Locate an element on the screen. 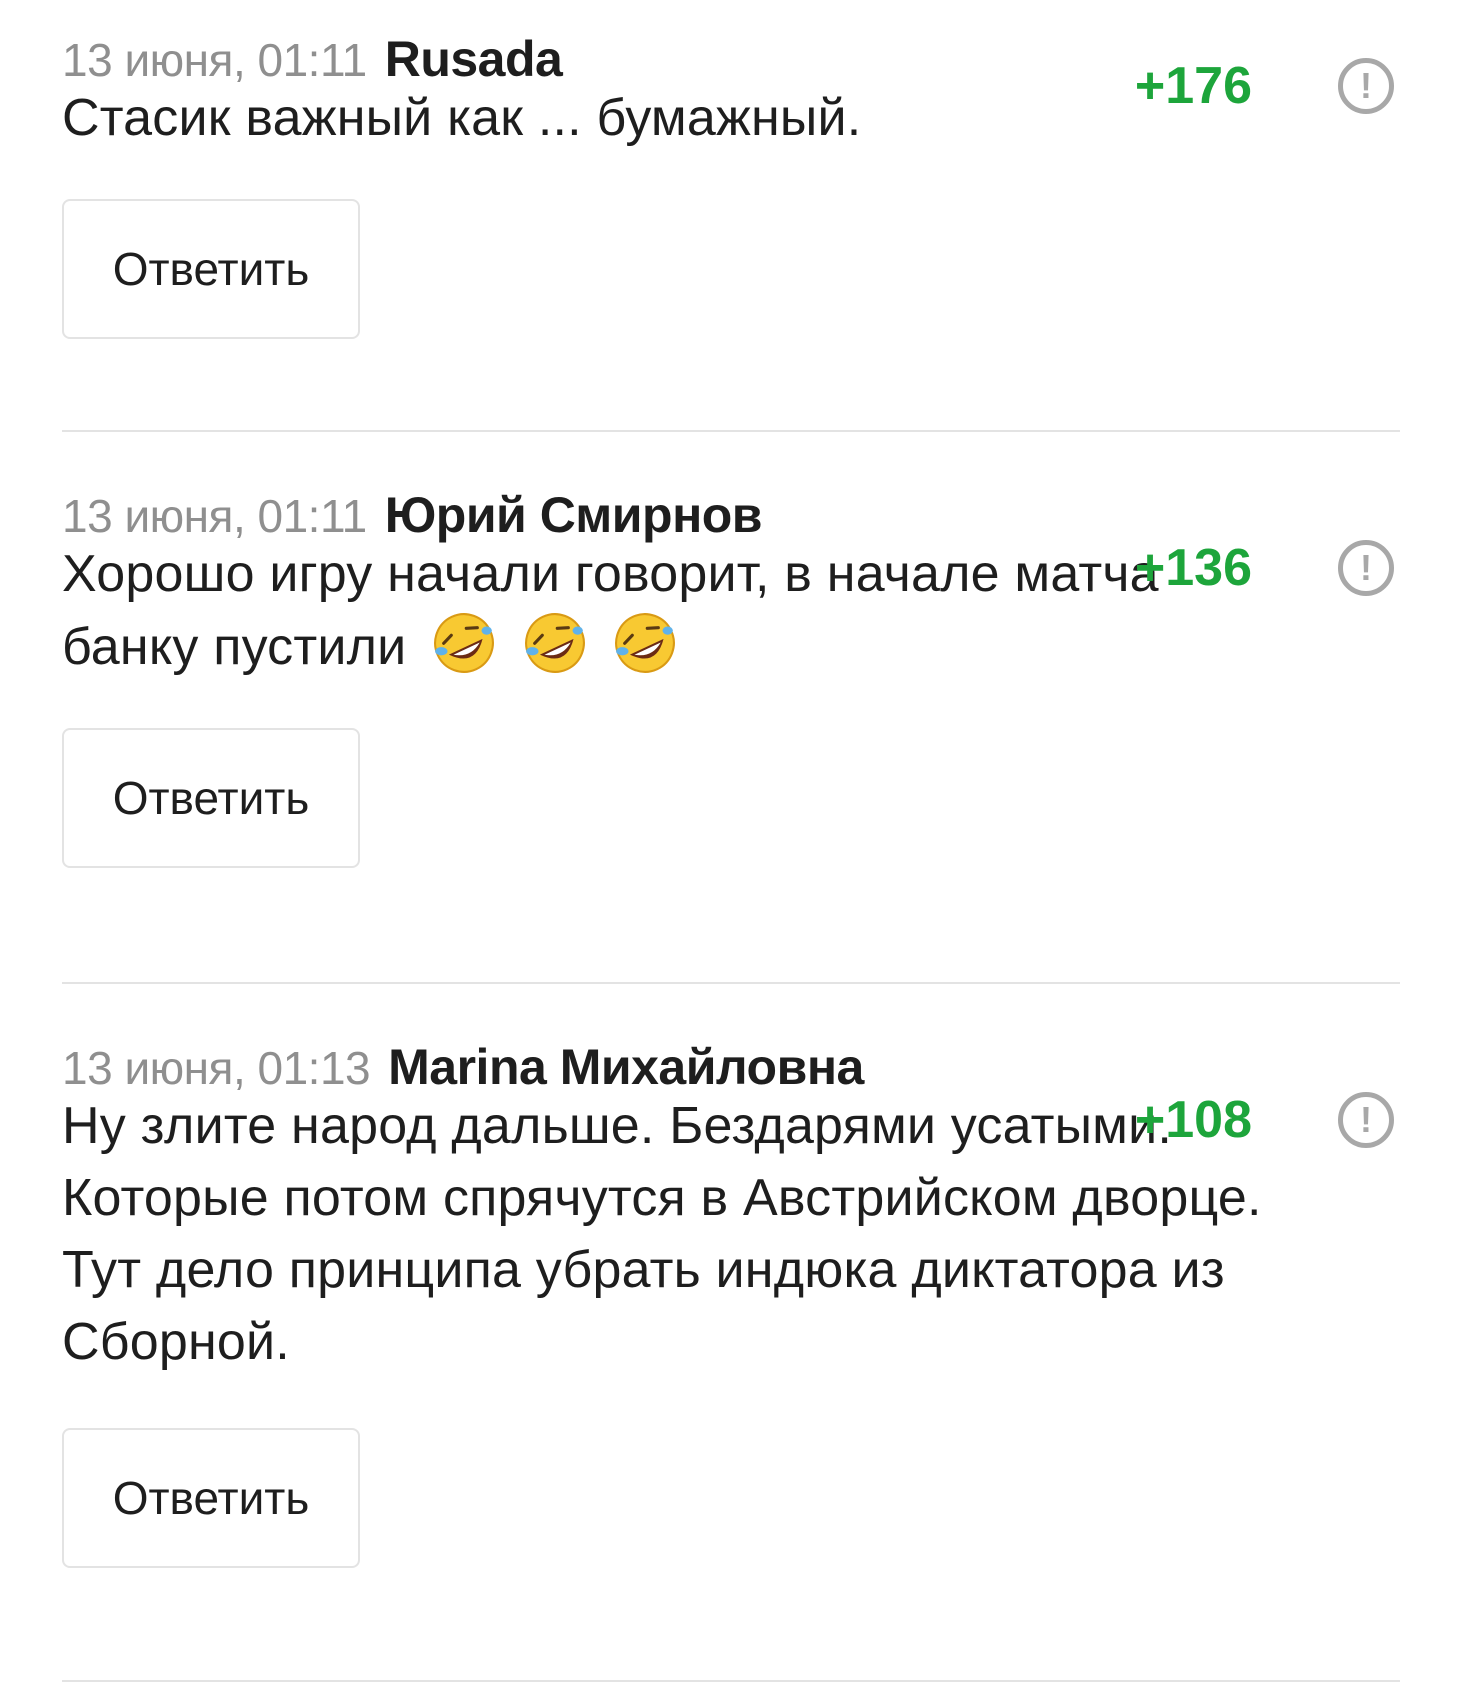  comment-text-line: банку пустили is located at coordinates (234, 647).